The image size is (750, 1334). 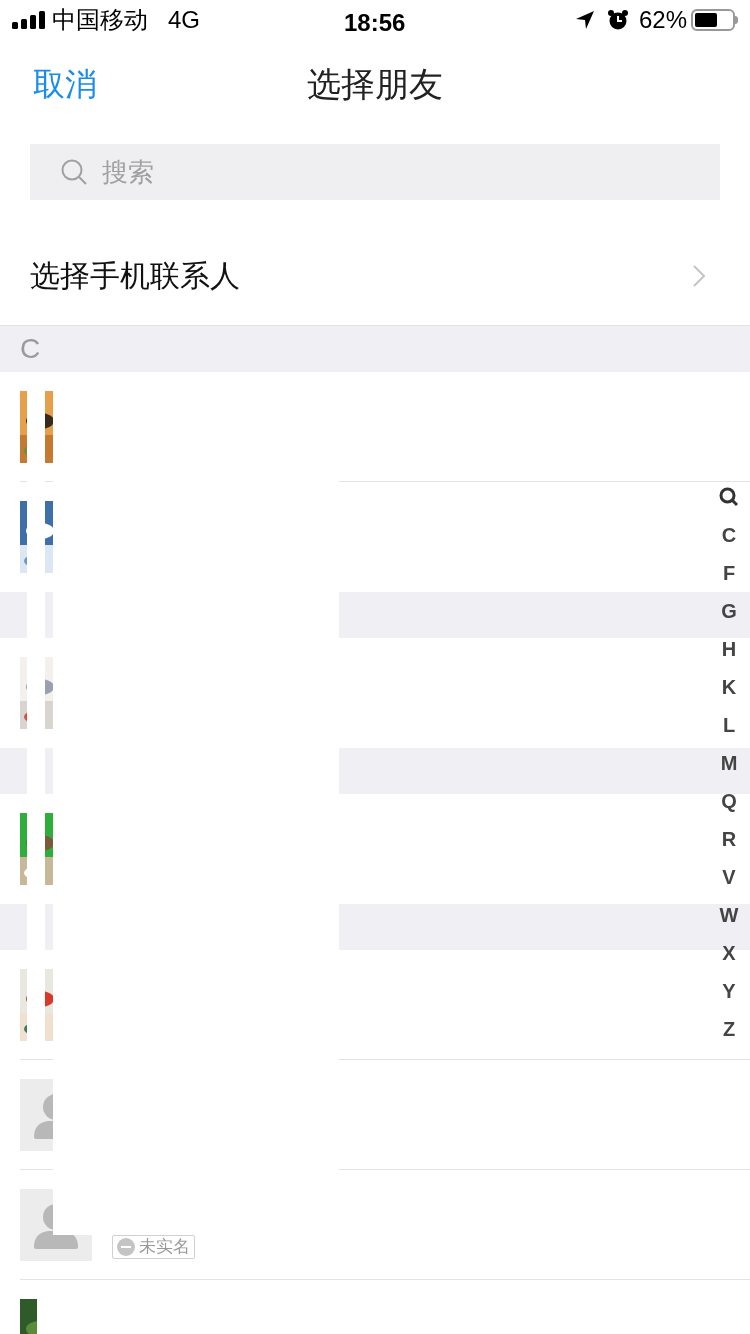 I want to click on page-title: 选择朋友, so click(x=375, y=83).